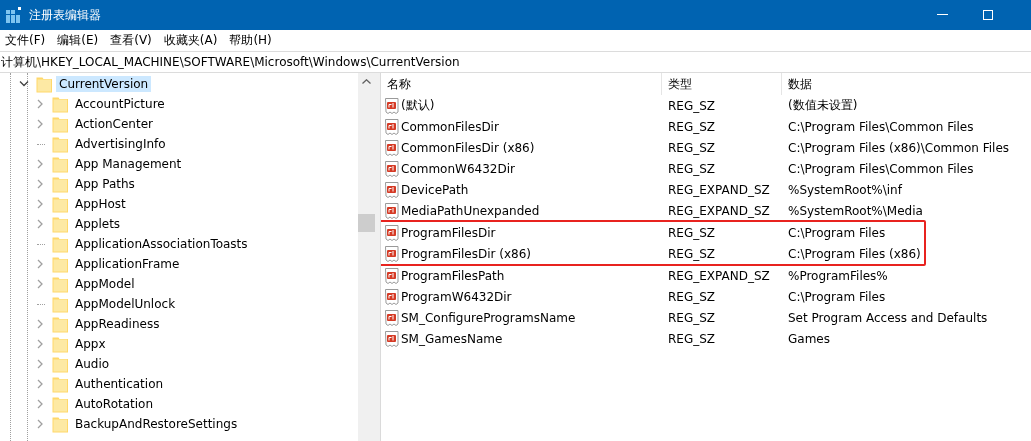 The width and height of the screenshot is (1031, 441). I want to click on tree-item: AppModelUnlock, so click(125, 304).